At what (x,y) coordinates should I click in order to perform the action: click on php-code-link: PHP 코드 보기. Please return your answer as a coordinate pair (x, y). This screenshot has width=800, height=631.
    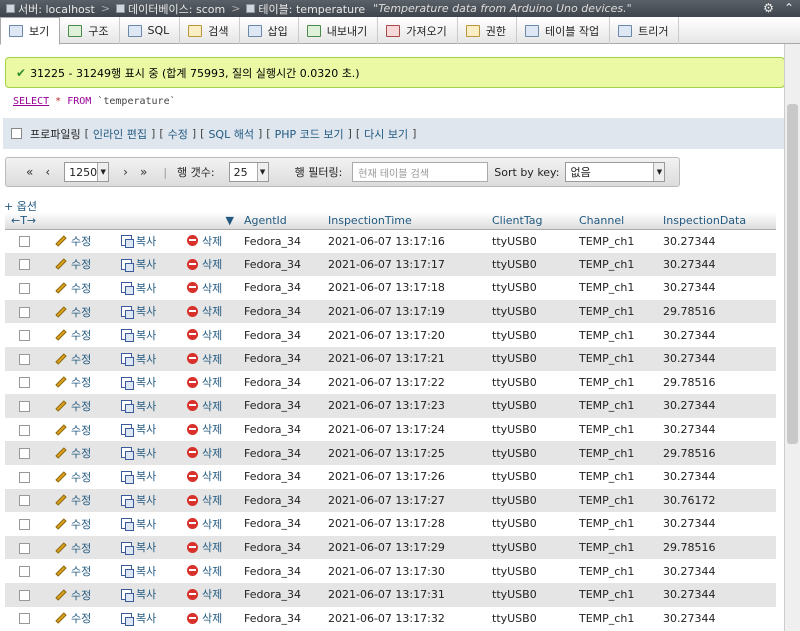
    Looking at the image, I should click on (309, 134).